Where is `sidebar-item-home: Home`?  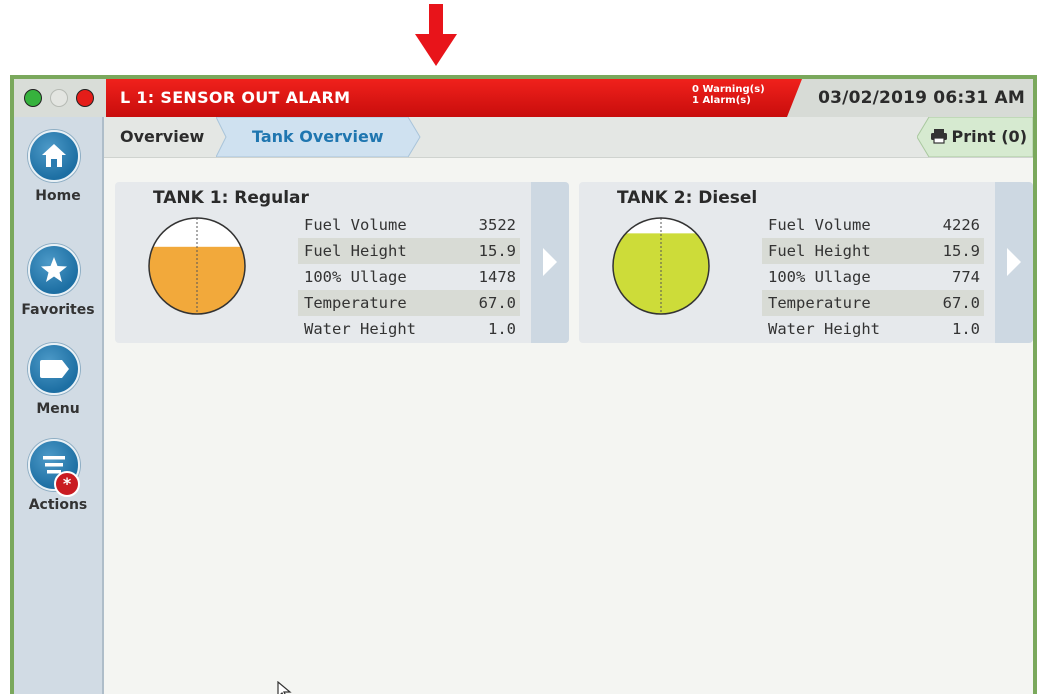
sidebar-item-home: Home is located at coordinates (58, 170).